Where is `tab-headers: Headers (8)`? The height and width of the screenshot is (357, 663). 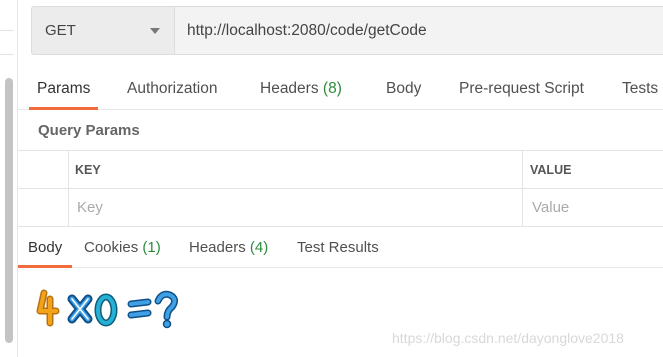
tab-headers: Headers (8) is located at coordinates (301, 89).